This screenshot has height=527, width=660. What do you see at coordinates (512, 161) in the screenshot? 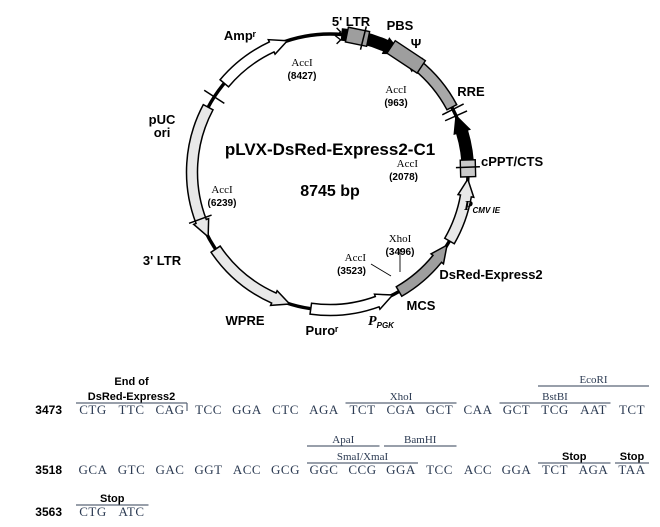
I see `feature-label-cppt: cPPT/CTS` at bounding box center [512, 161].